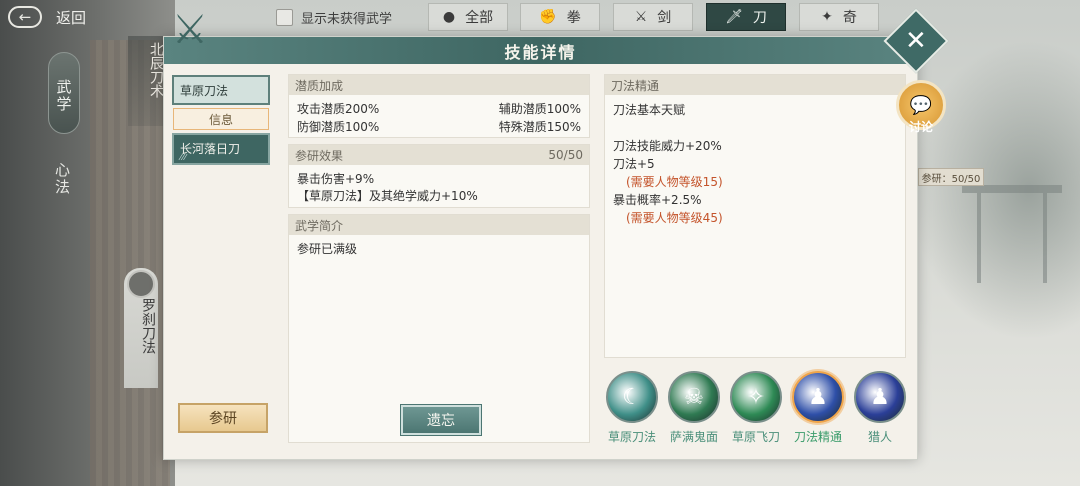  Describe the element at coordinates (657, 200) in the screenshot. I see `mastery-line: 暴击概率+2.5%` at that location.